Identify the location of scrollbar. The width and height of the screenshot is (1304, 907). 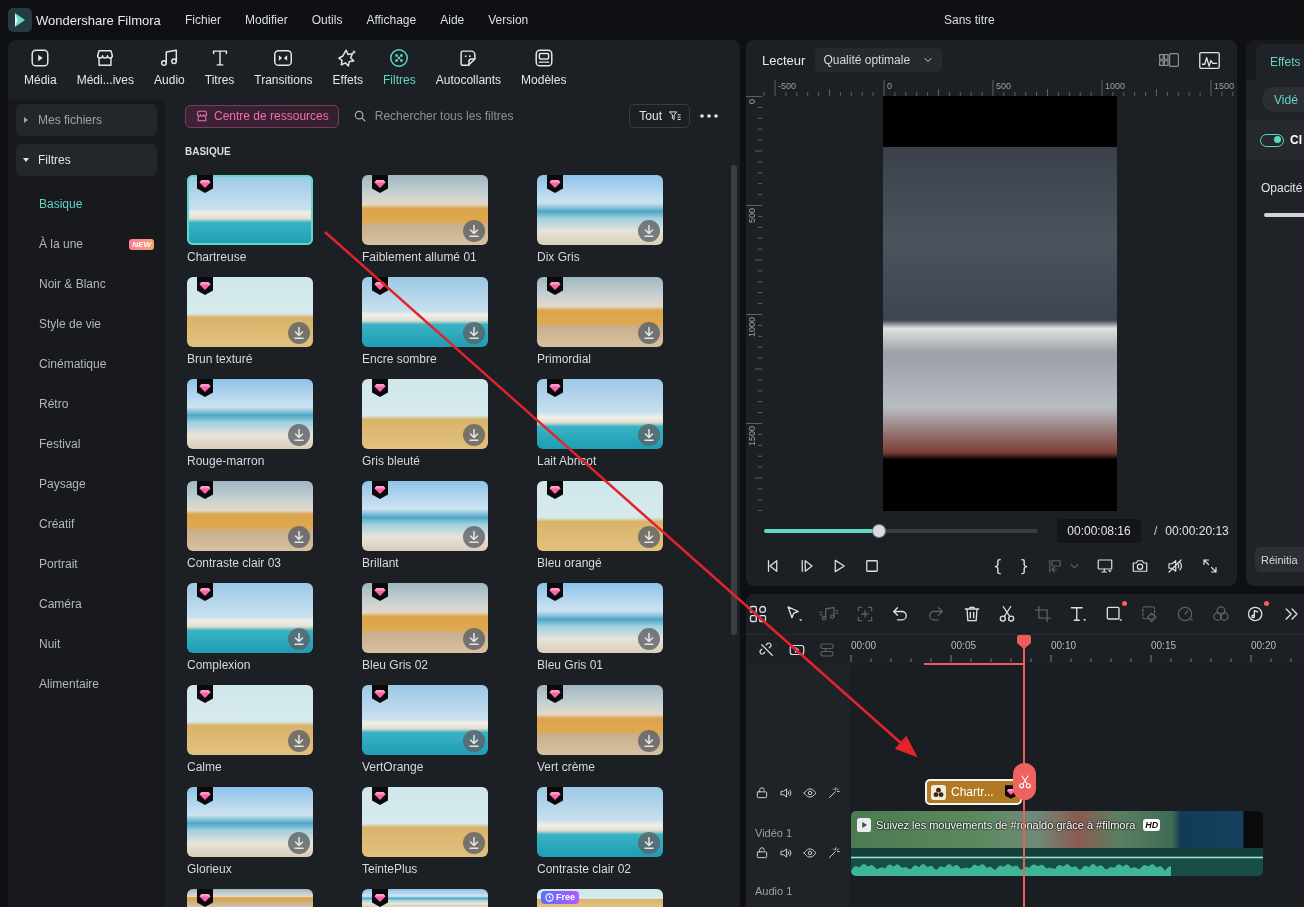
(734, 400).